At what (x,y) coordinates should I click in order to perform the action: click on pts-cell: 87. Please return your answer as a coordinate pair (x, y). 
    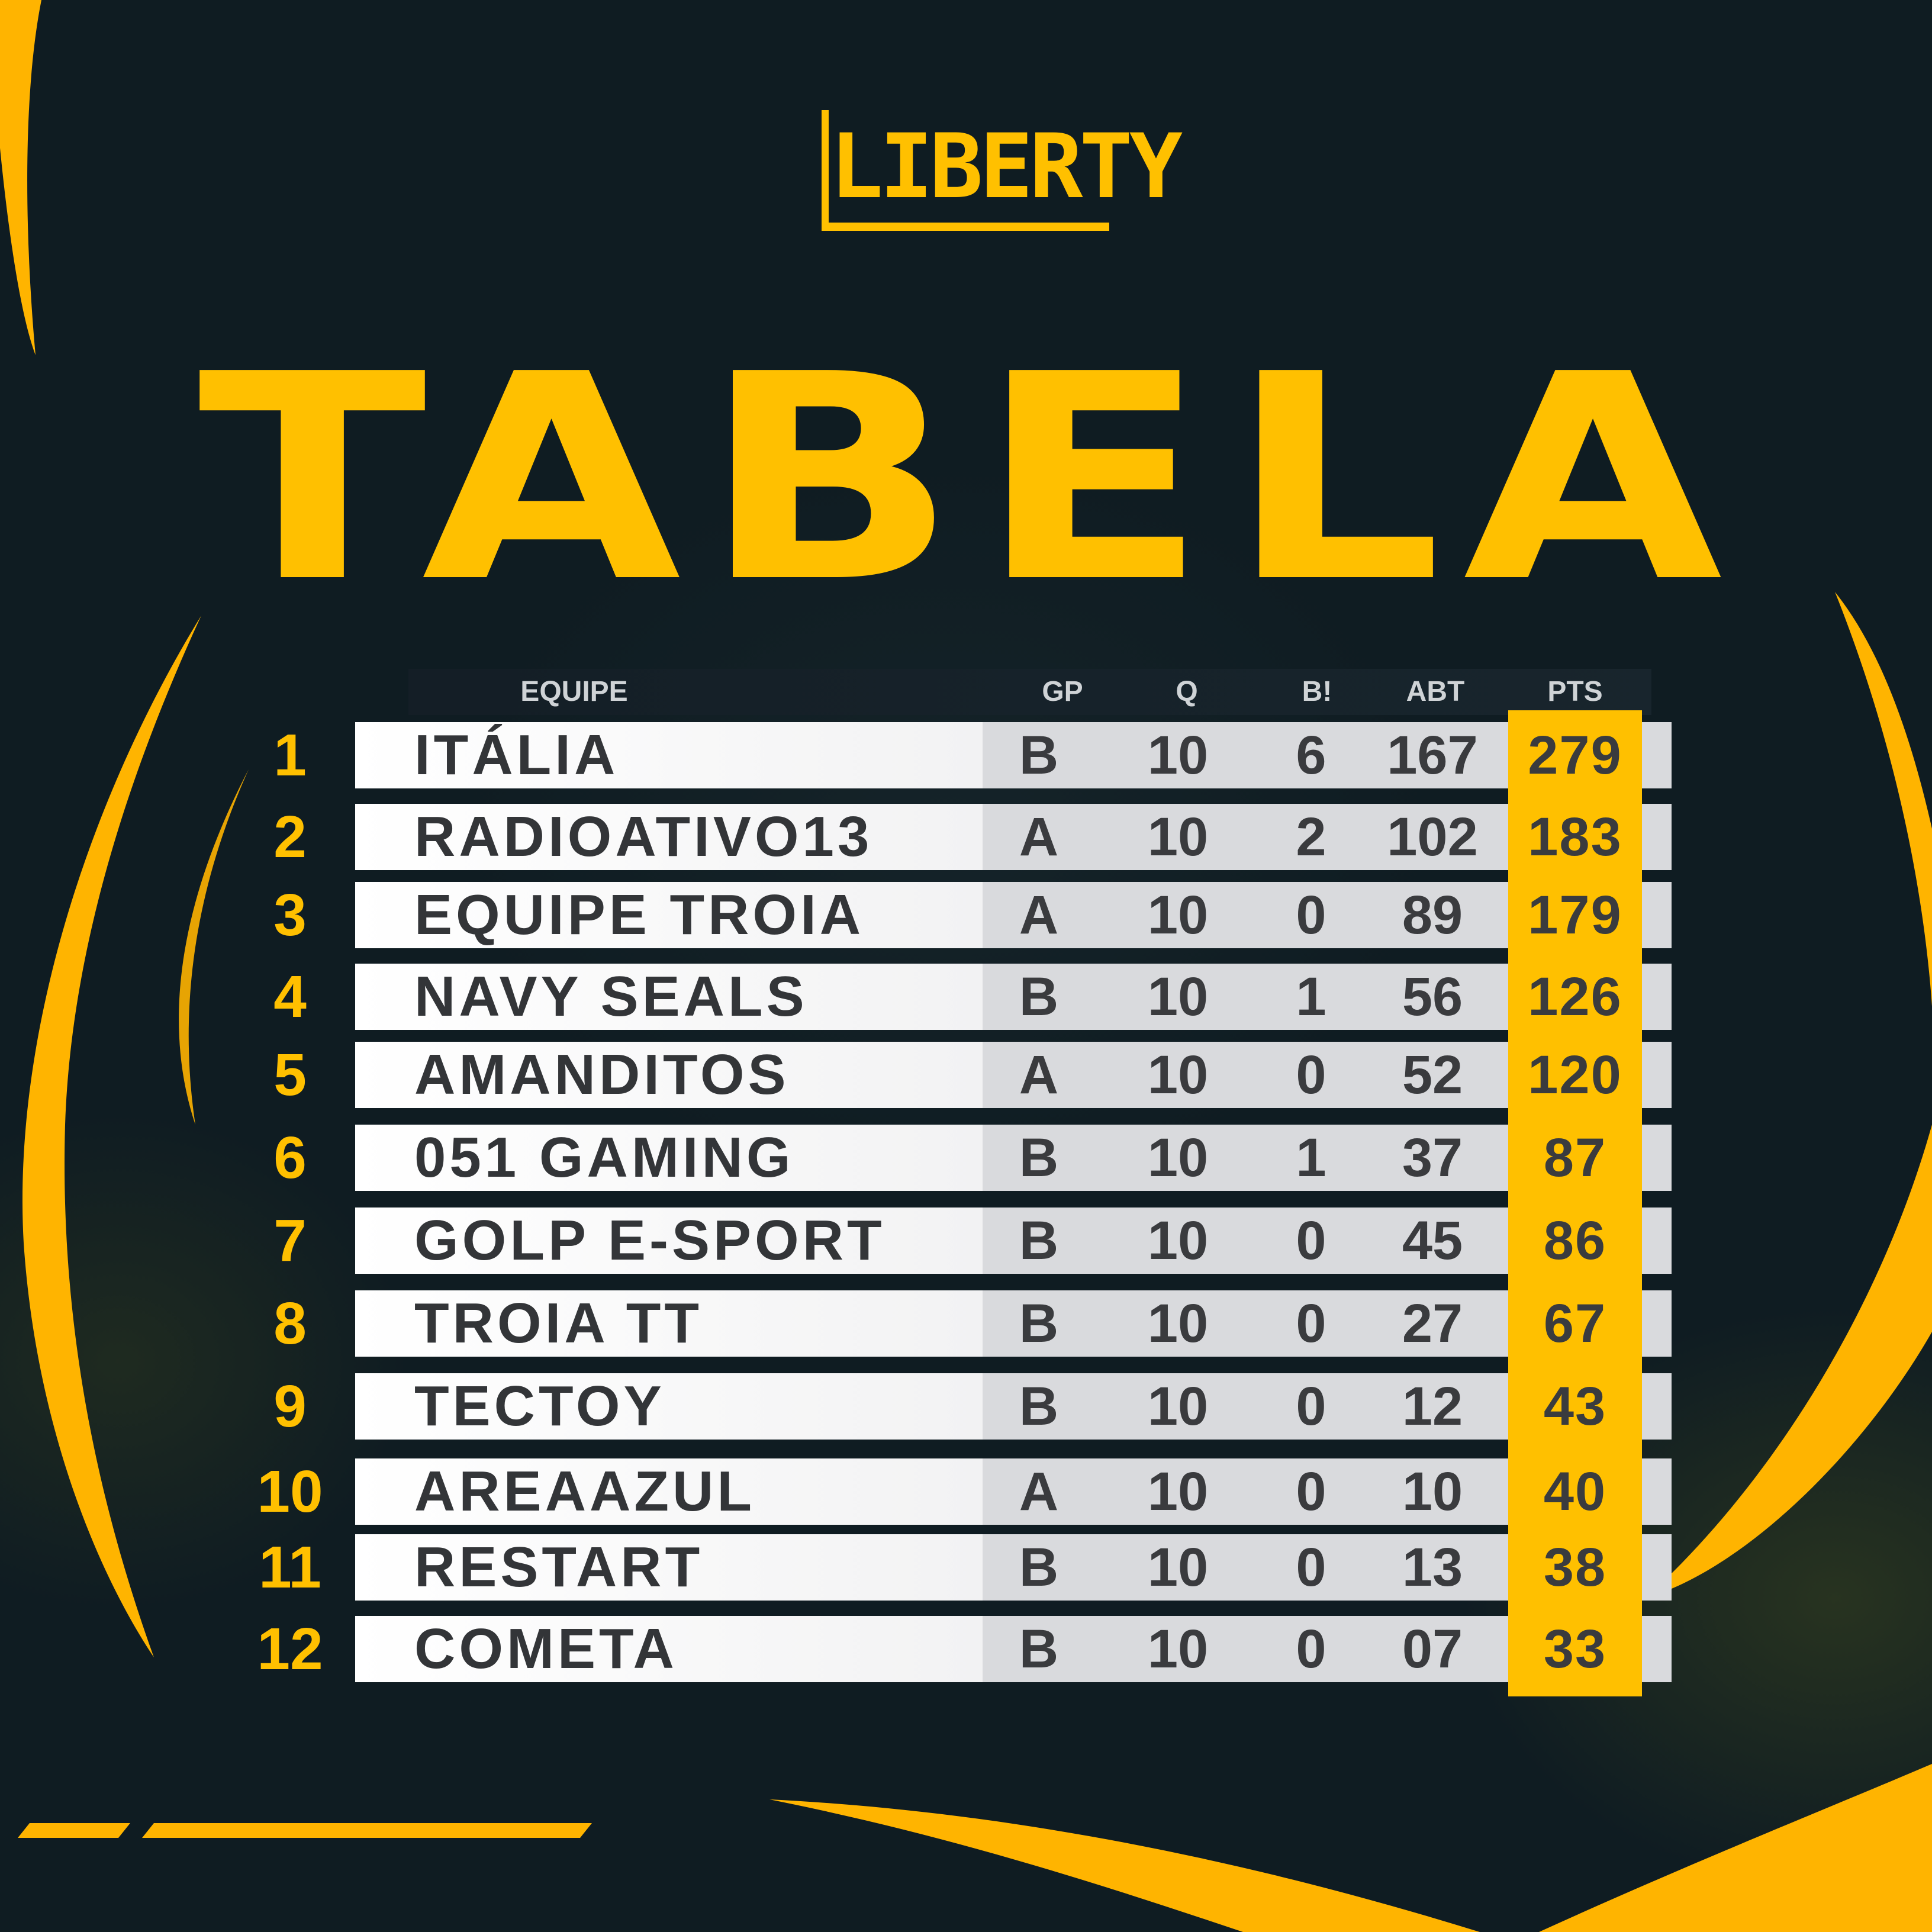
    Looking at the image, I should click on (1575, 1158).